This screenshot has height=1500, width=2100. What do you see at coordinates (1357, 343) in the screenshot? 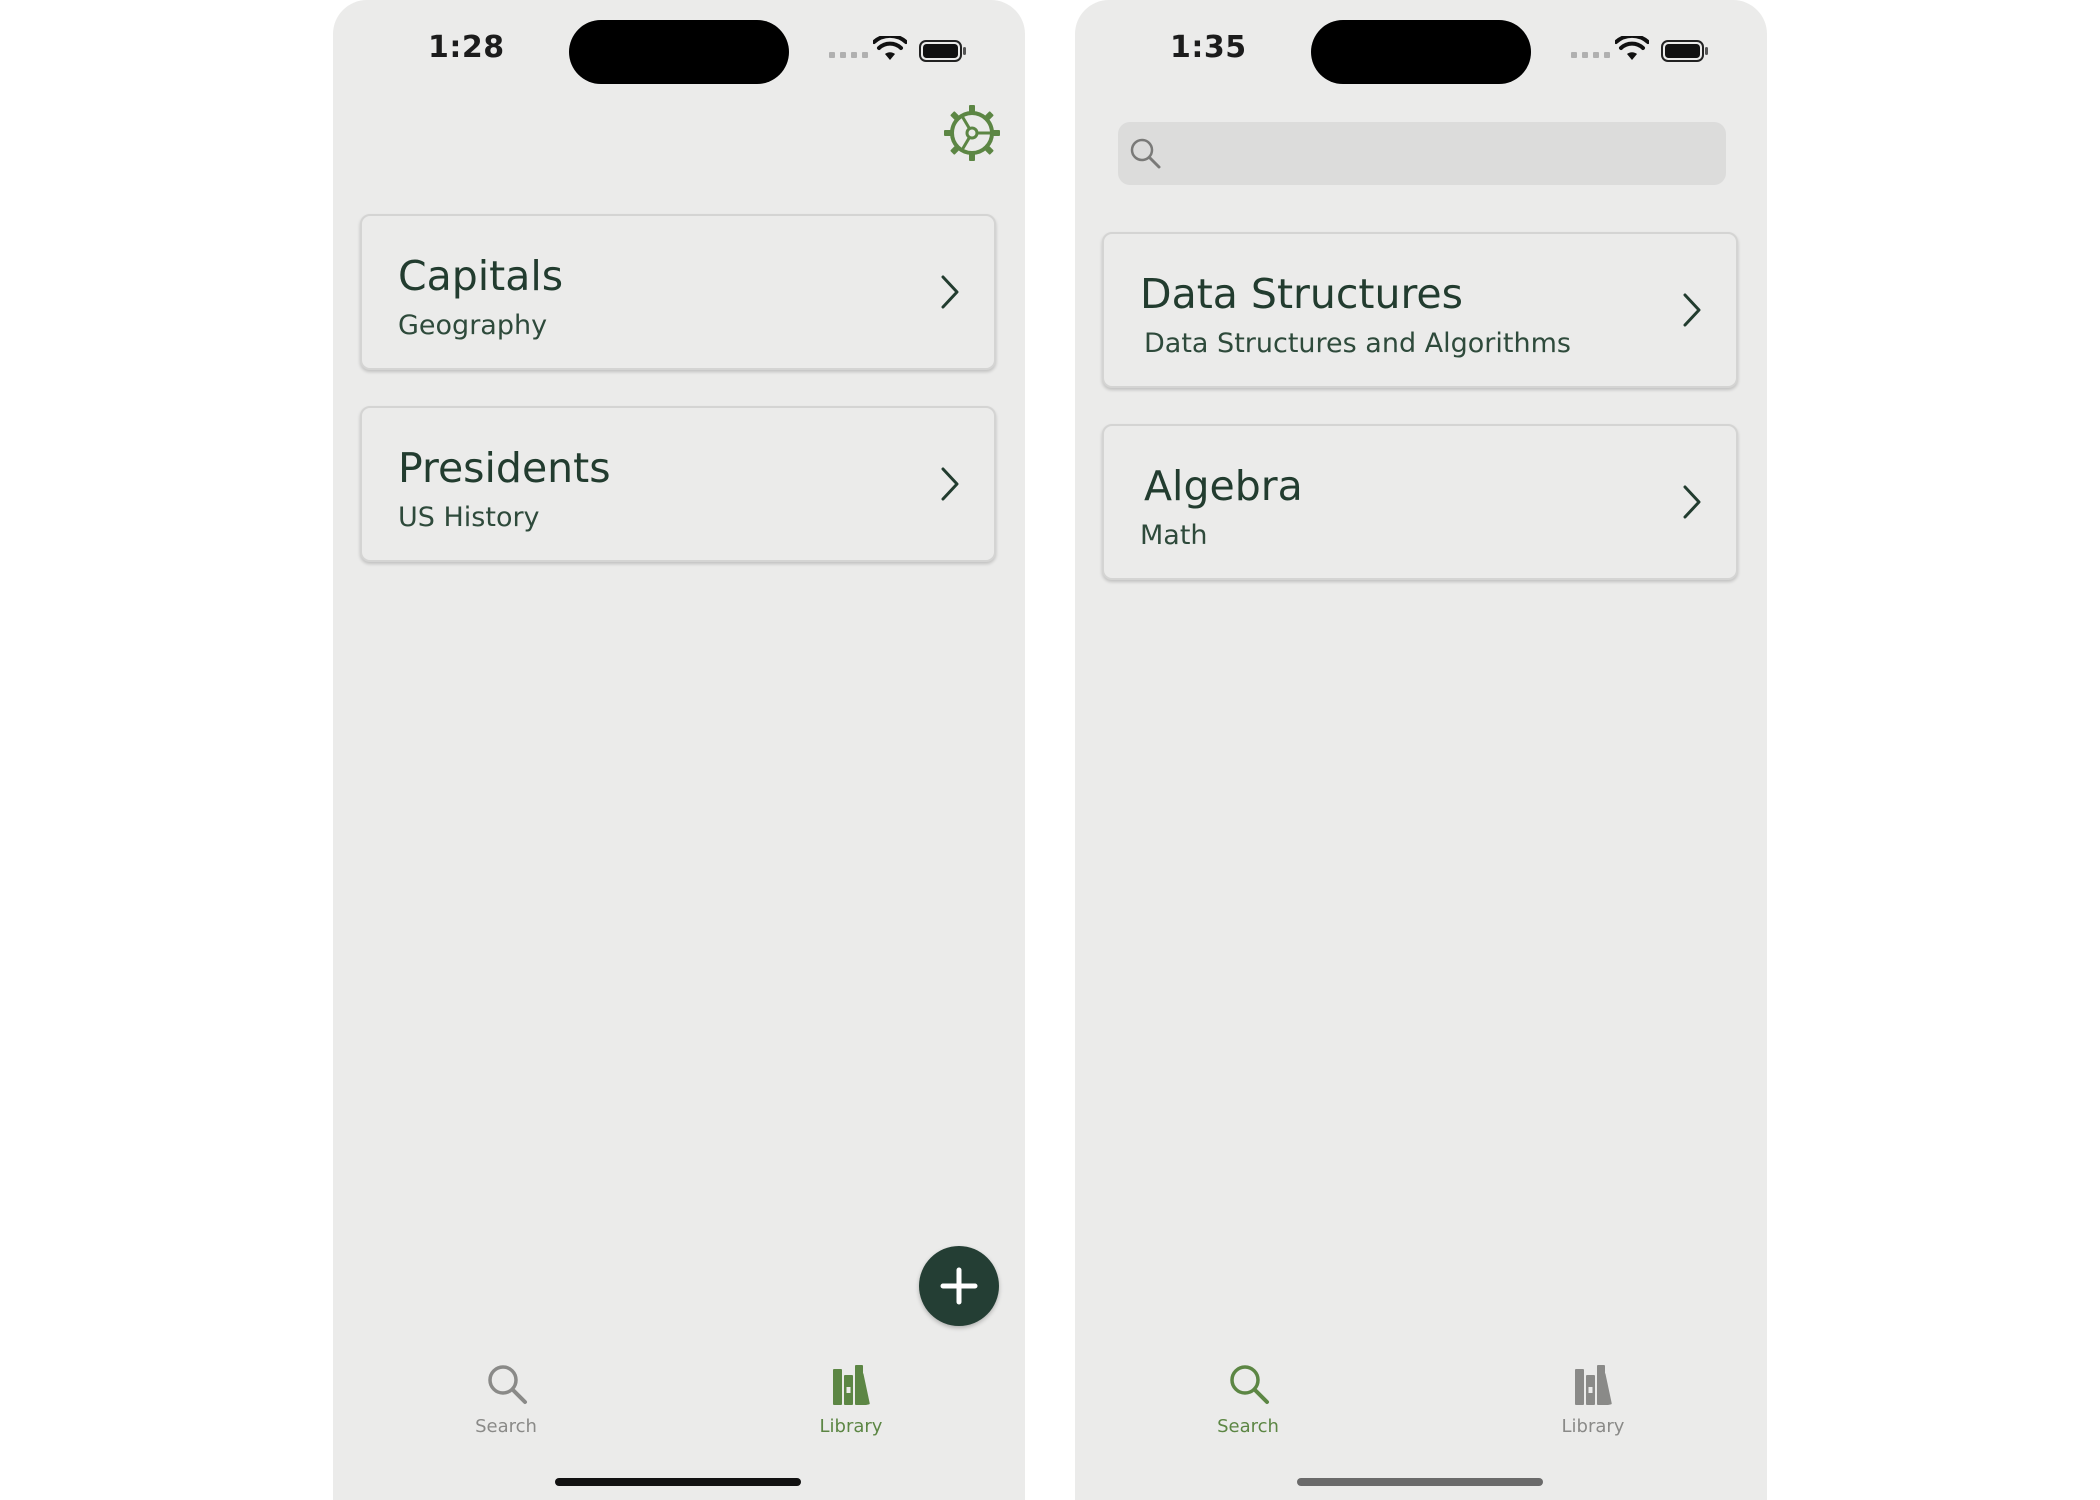
I see `deck-subtitle: Data Structures and Algorithms` at bounding box center [1357, 343].